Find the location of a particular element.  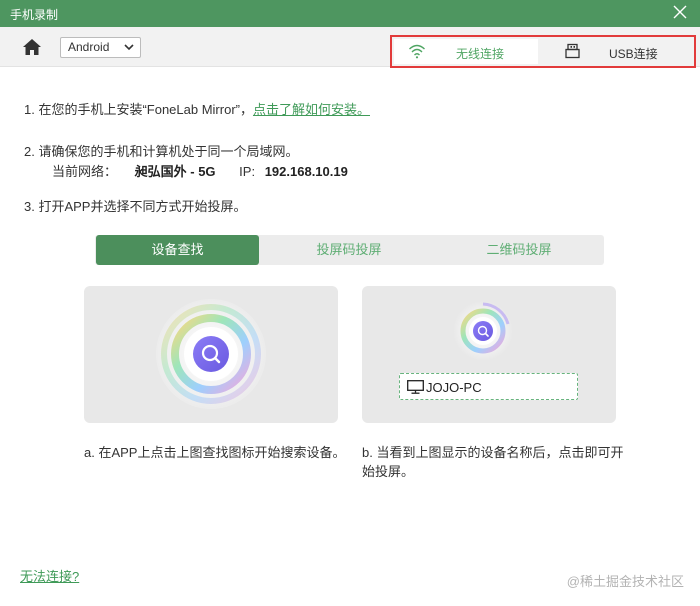

network-info: 当前网络： 昶弘国外 - 5G IP: 192.168.10.19 is located at coordinates (200, 170).